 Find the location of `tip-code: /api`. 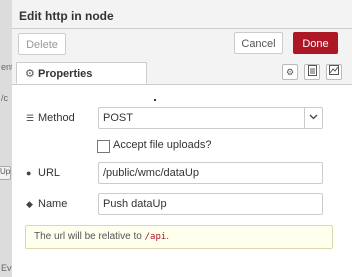

tip-code: /api is located at coordinates (155, 237).